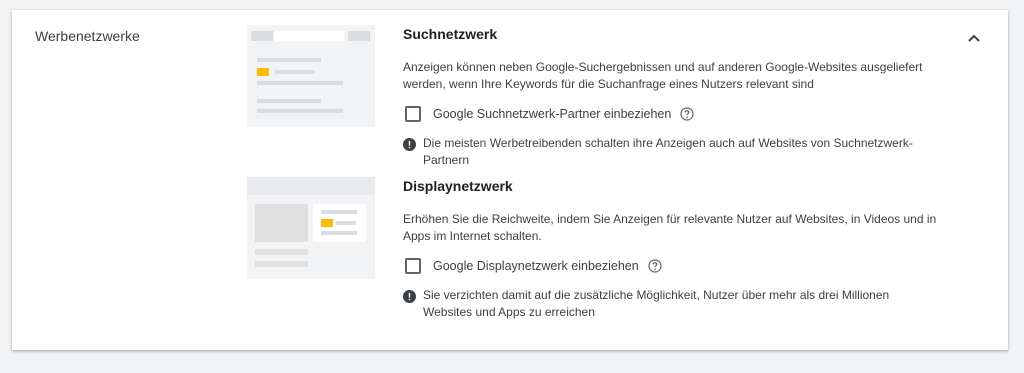 Image resolution: width=1024 pixels, height=373 pixels. I want to click on display-network-title: Displaynetzwerk, so click(458, 186).